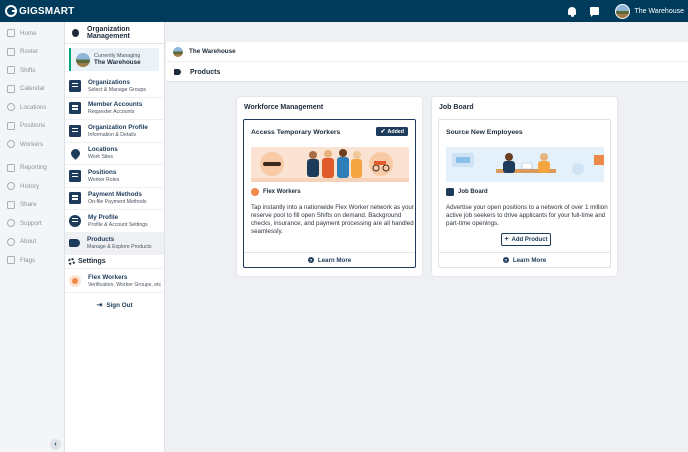  What do you see at coordinates (75, 85) in the screenshot?
I see `organizations-icon` at bounding box center [75, 85].